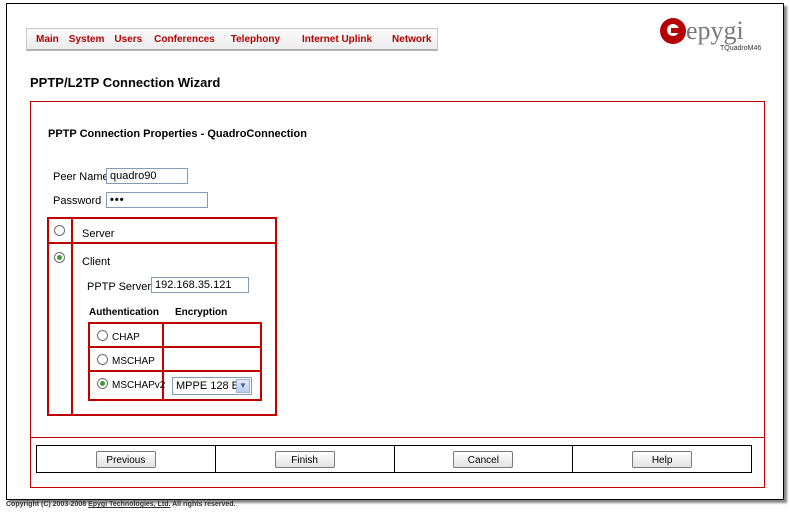 The image size is (790, 512). Describe the element at coordinates (201, 312) in the screenshot. I see `encryption-header: Encryption` at that location.